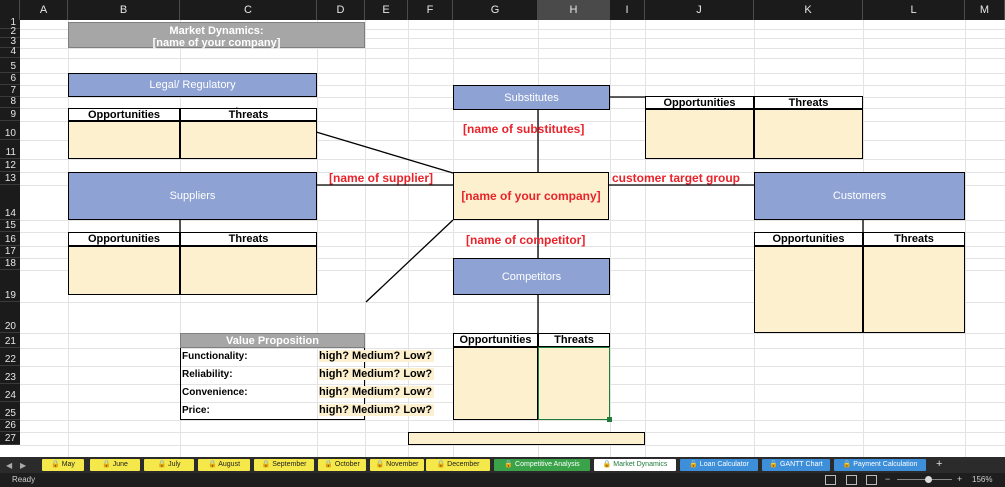 The height and width of the screenshot is (487, 1005). Describe the element at coordinates (699, 10) in the screenshot. I see `column-header-j: J` at that location.